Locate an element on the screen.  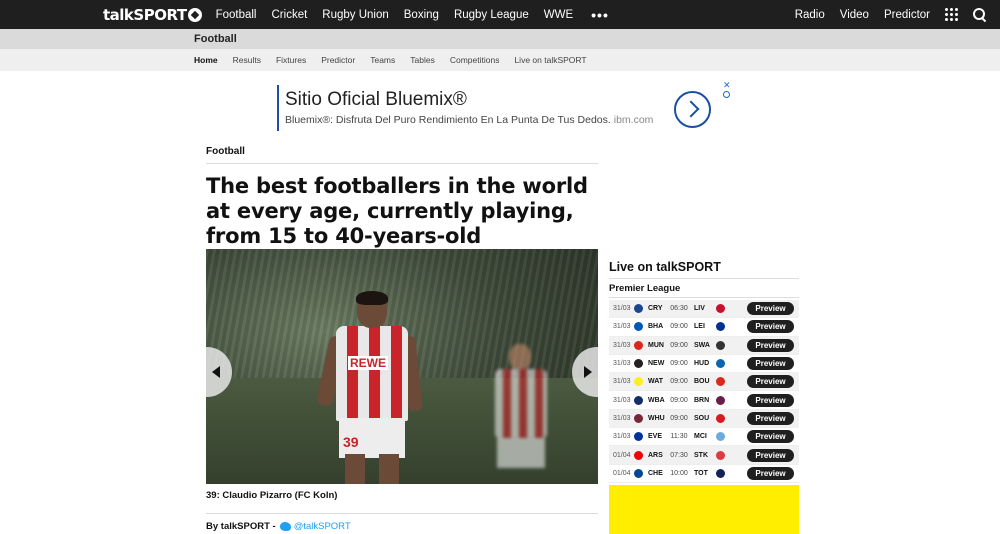
nav-item-video: Video is located at coordinates (854, 15).